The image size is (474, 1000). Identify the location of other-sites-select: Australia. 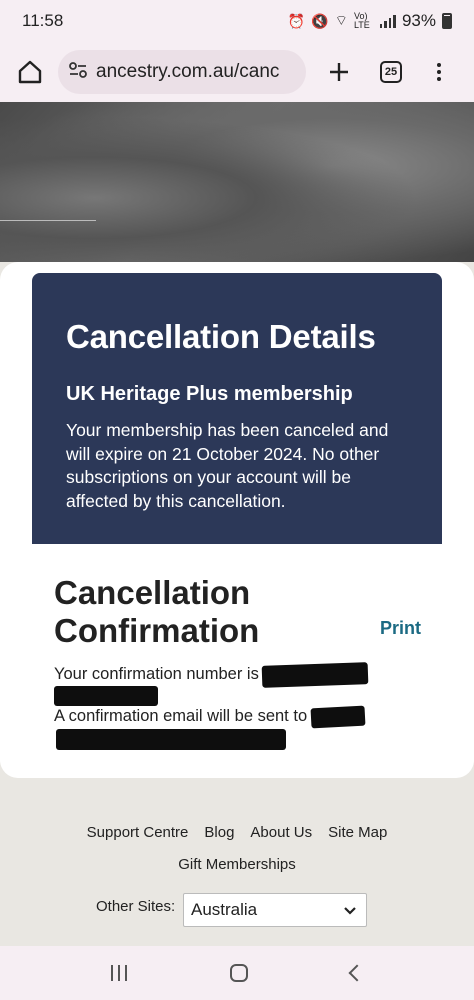
(275, 910).